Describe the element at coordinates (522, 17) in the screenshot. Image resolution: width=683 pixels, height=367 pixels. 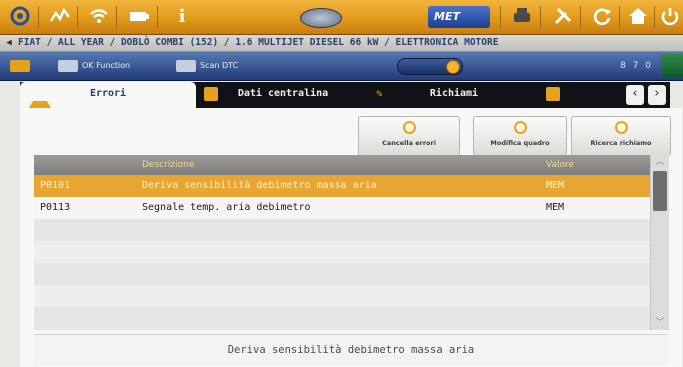
I see `printer-icon` at that location.